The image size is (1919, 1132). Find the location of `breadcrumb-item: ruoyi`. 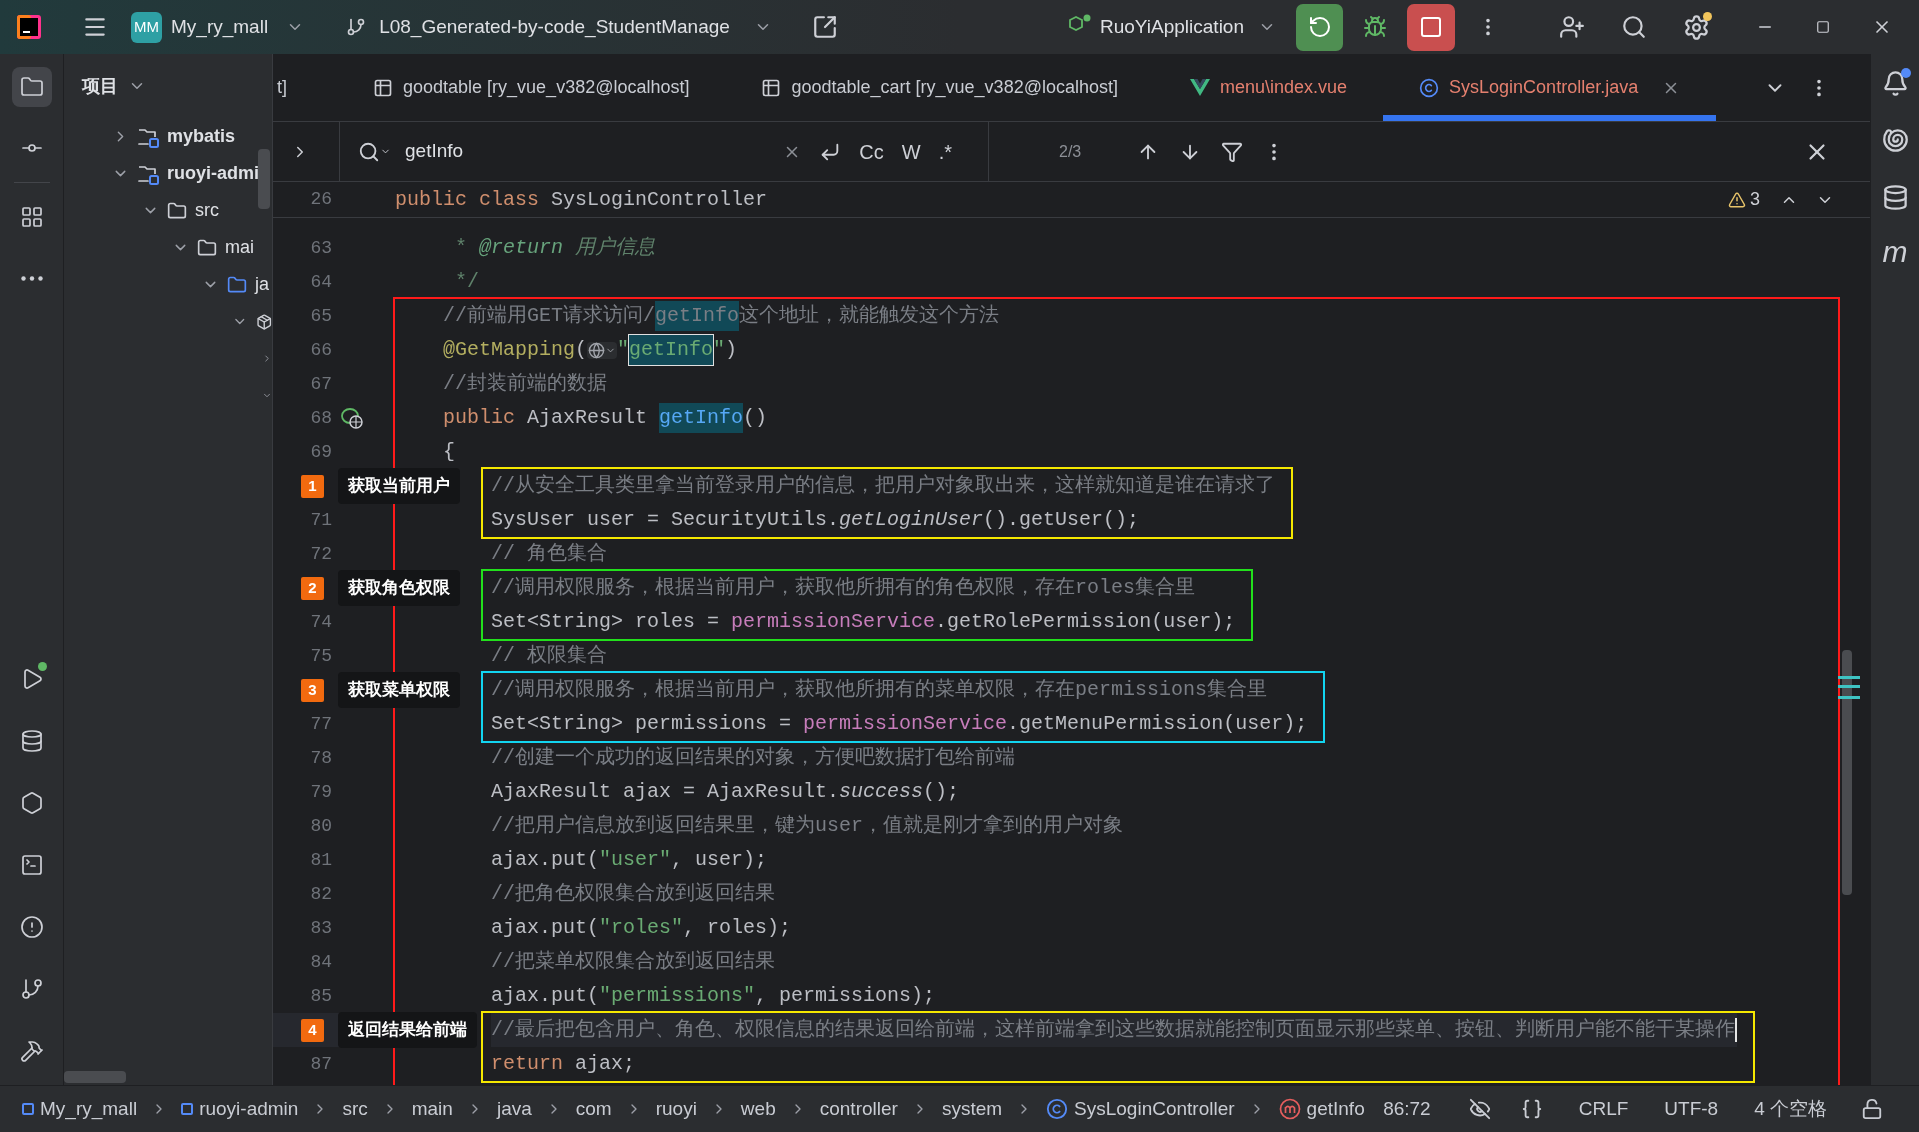

breadcrumb-item: ruoyi is located at coordinates (676, 1109).